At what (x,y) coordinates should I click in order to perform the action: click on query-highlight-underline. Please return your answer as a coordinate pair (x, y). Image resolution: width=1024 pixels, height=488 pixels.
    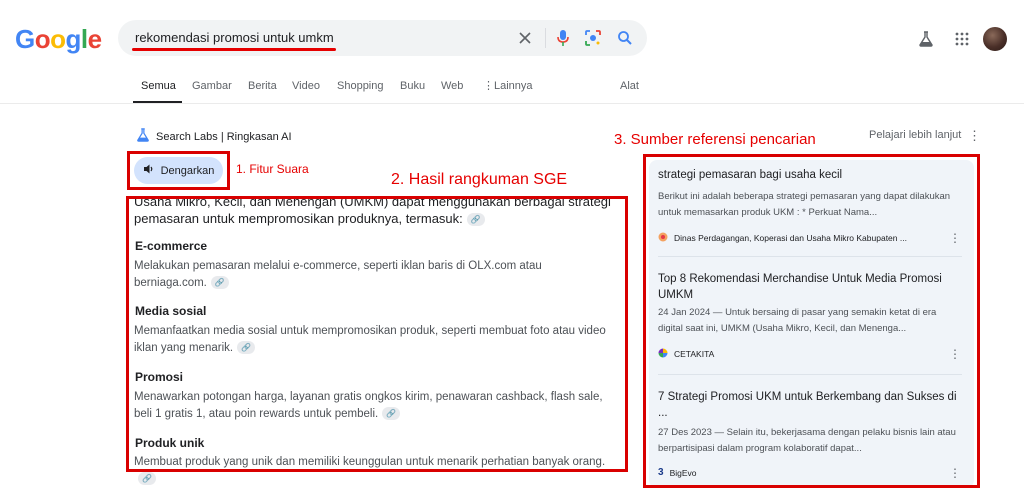
    Looking at the image, I should click on (234, 49).